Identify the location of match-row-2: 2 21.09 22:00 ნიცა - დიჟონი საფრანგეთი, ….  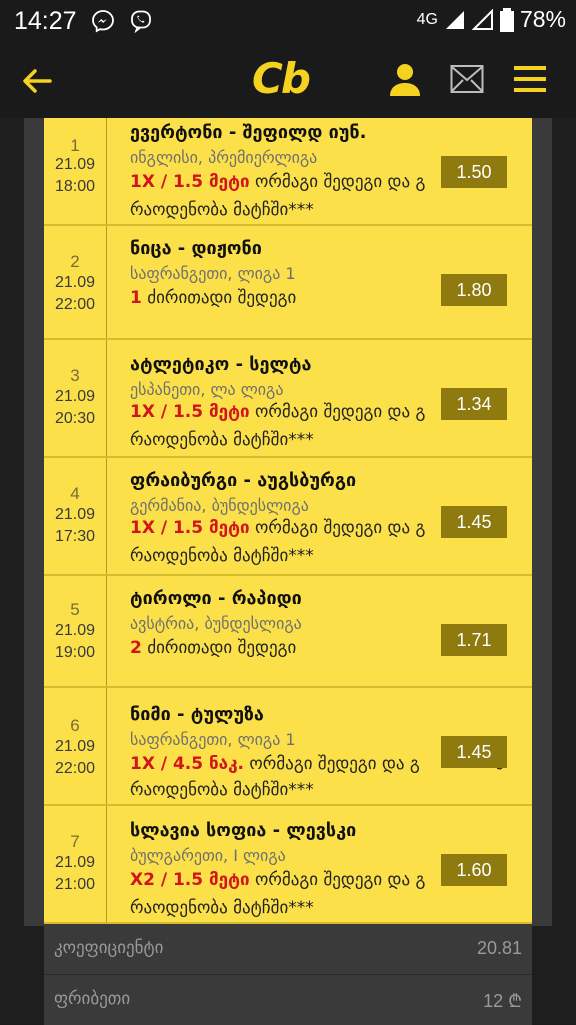
(288, 283).